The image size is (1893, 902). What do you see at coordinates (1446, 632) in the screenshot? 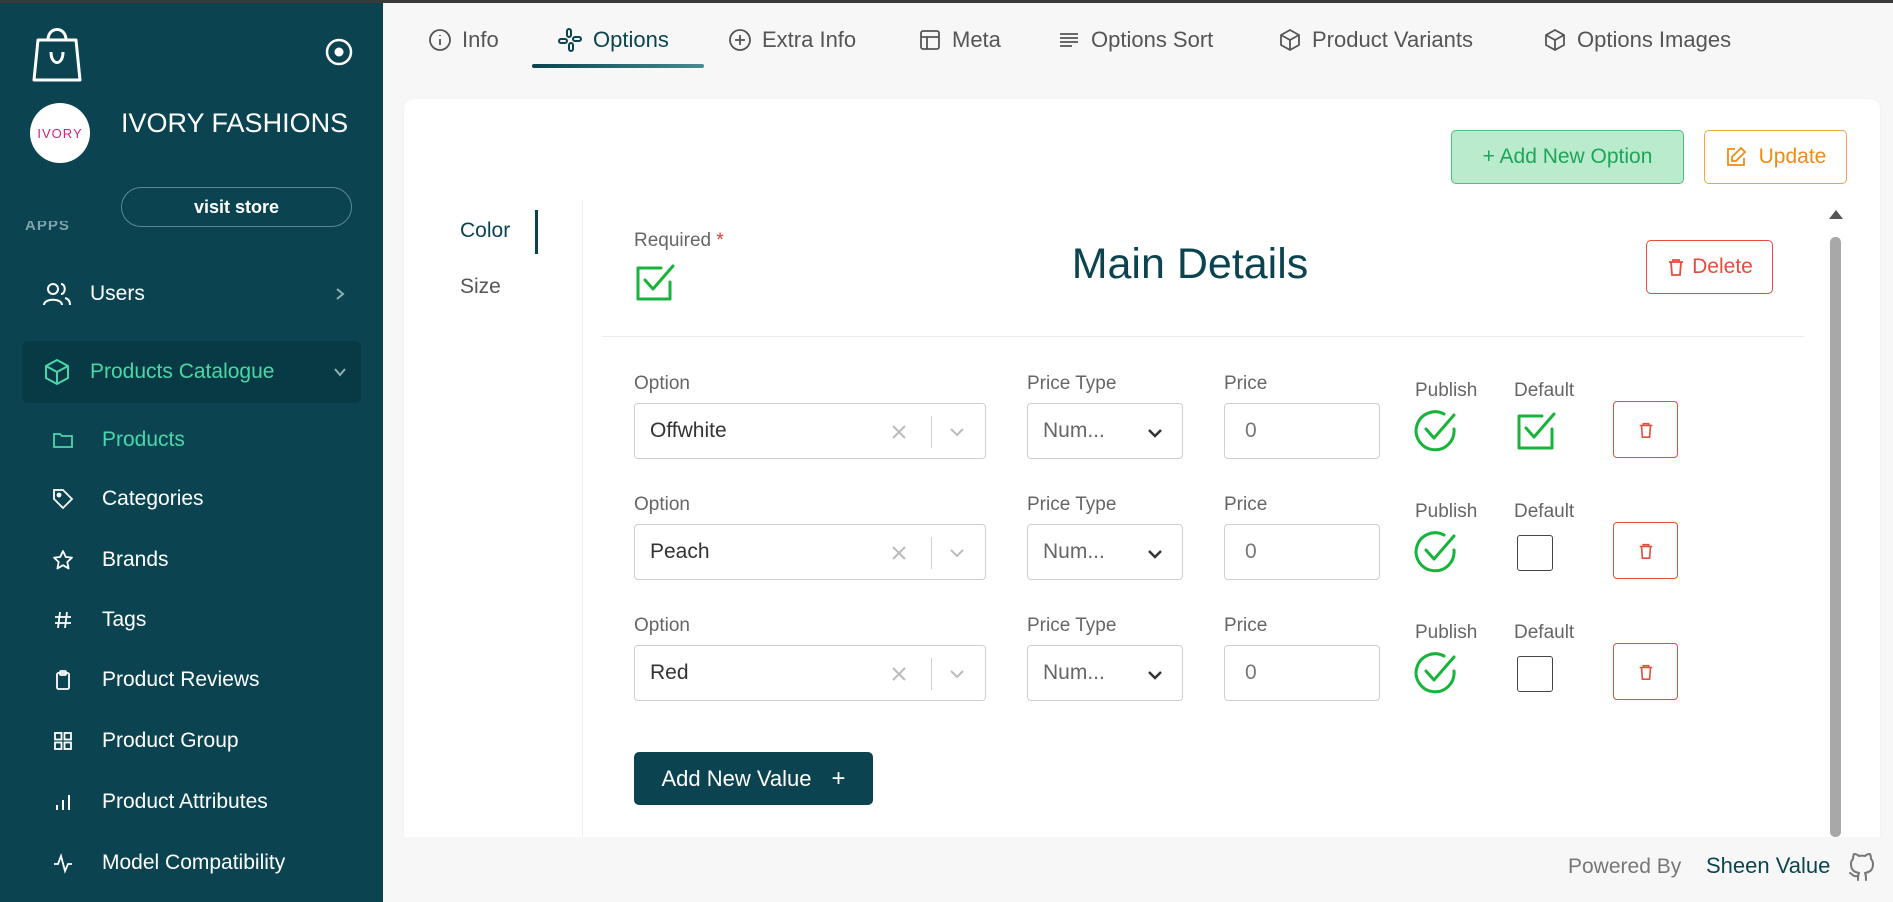
I see `publish-label: Publish` at bounding box center [1446, 632].